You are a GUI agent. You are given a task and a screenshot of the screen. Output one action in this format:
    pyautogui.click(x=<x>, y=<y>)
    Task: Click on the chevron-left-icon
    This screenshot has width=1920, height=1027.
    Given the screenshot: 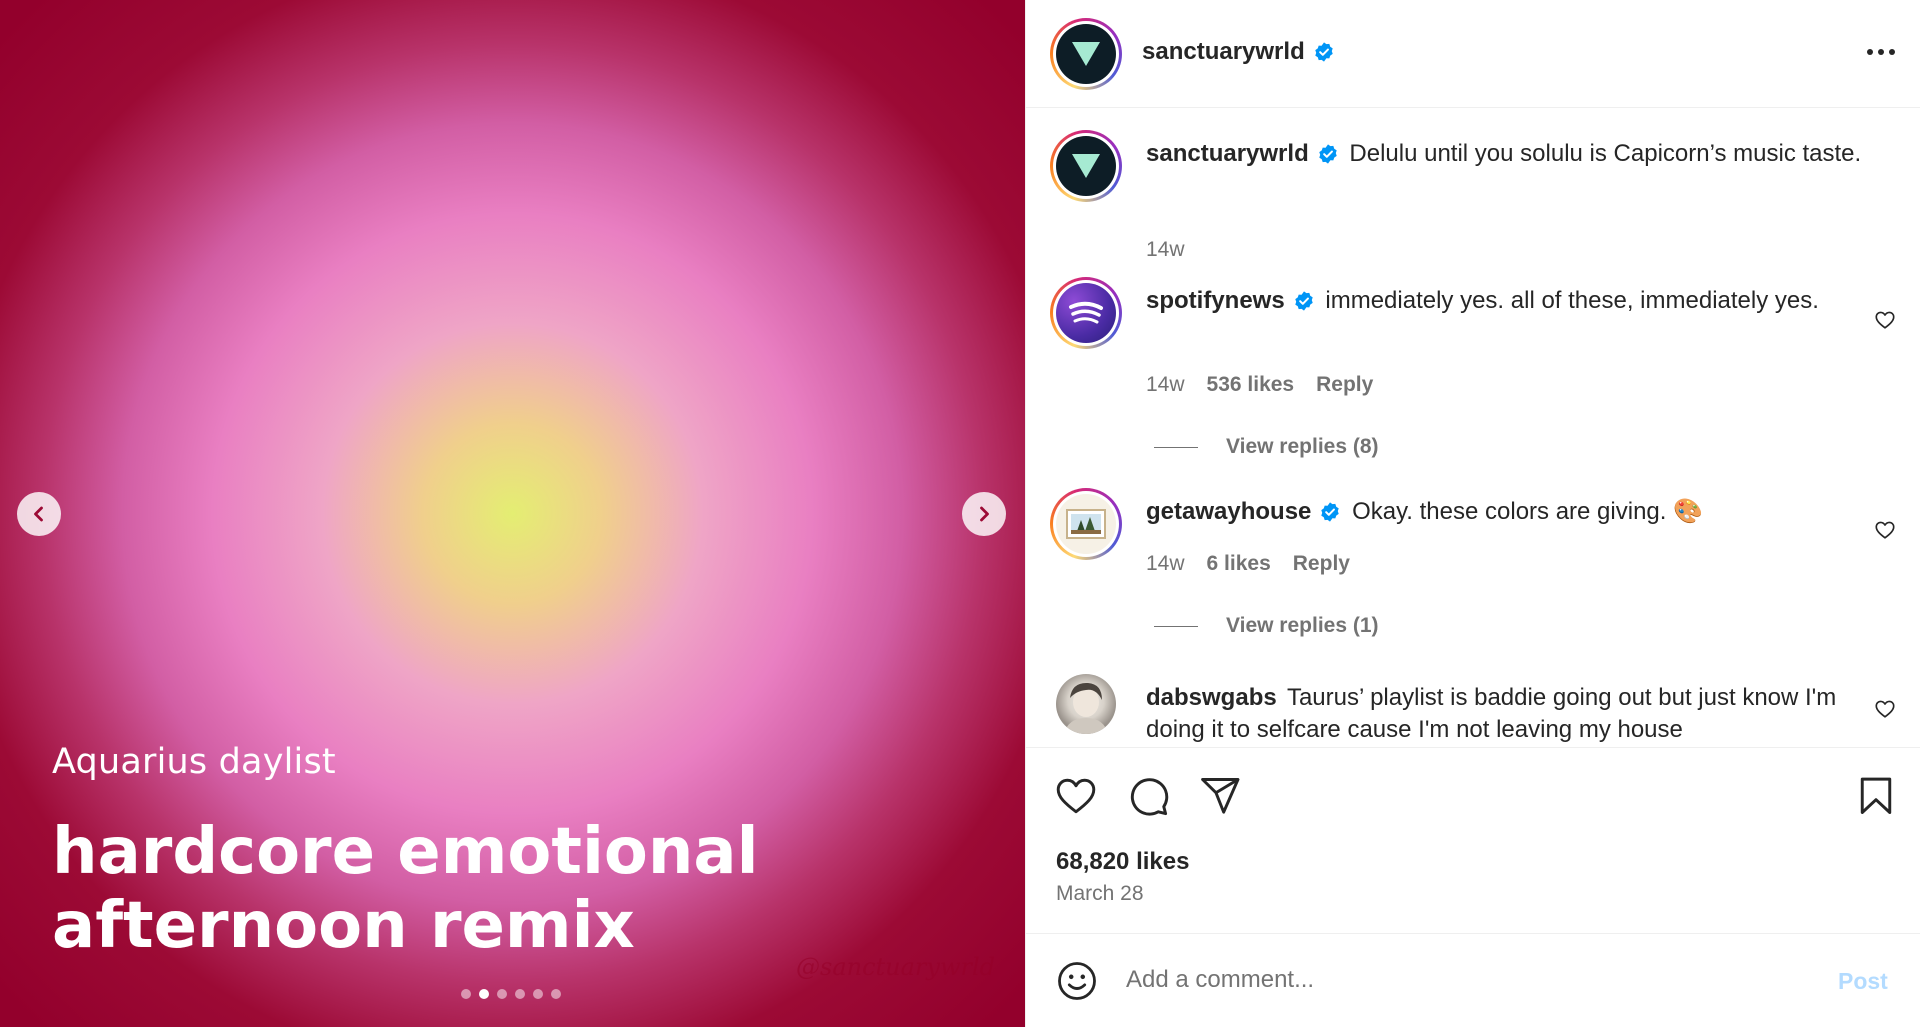 What is the action you would take?
    pyautogui.click(x=38, y=514)
    